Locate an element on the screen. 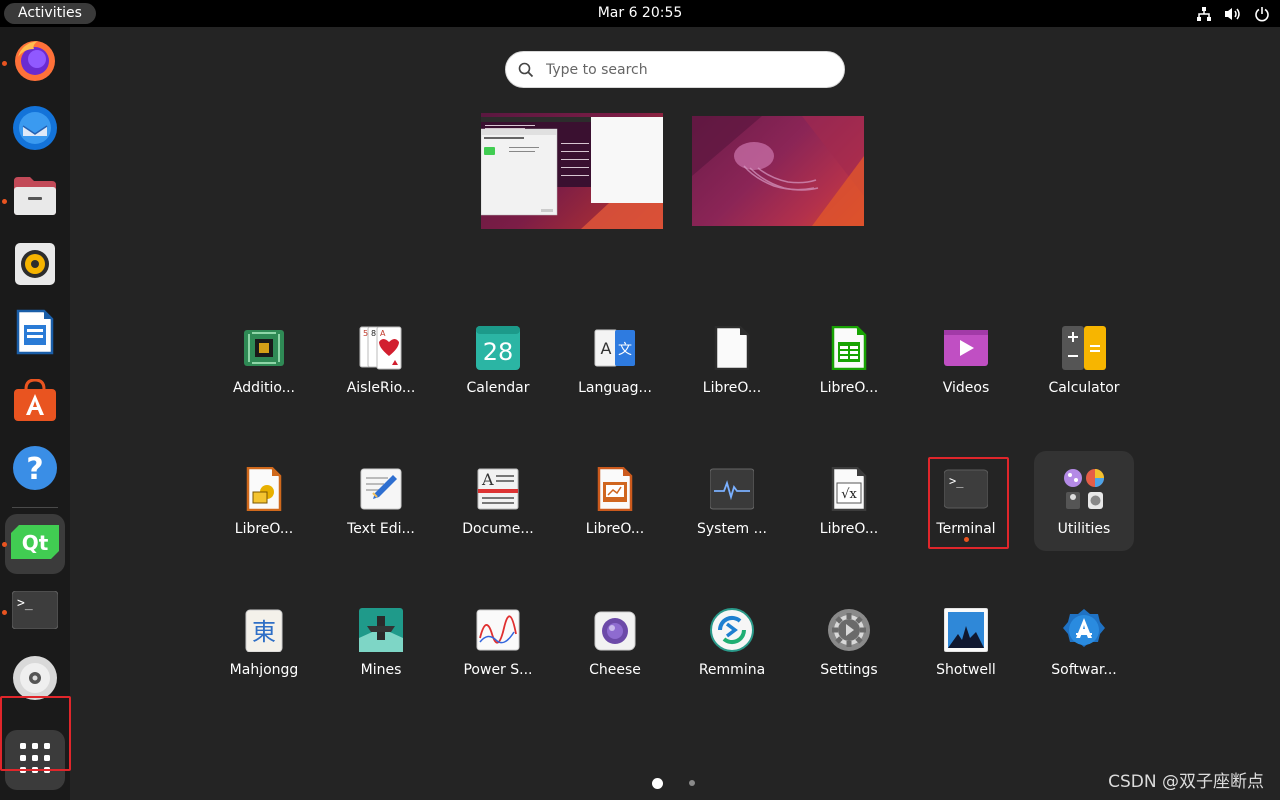 This screenshot has width=1280, height=800. volume-icon is located at coordinates (1233, 14).